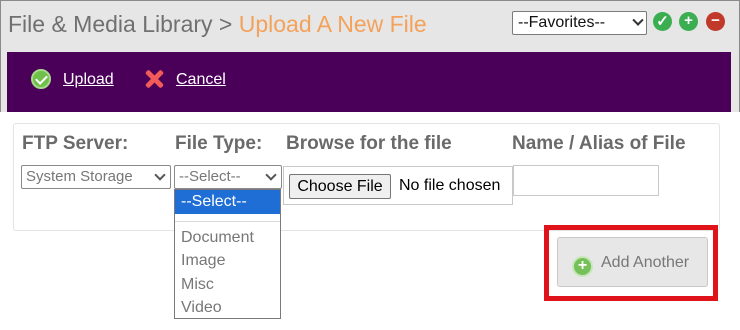 Image resolution: width=740 pixels, height=330 pixels. What do you see at coordinates (219, 143) in the screenshot?
I see `file-type-header: File Type:` at bounding box center [219, 143].